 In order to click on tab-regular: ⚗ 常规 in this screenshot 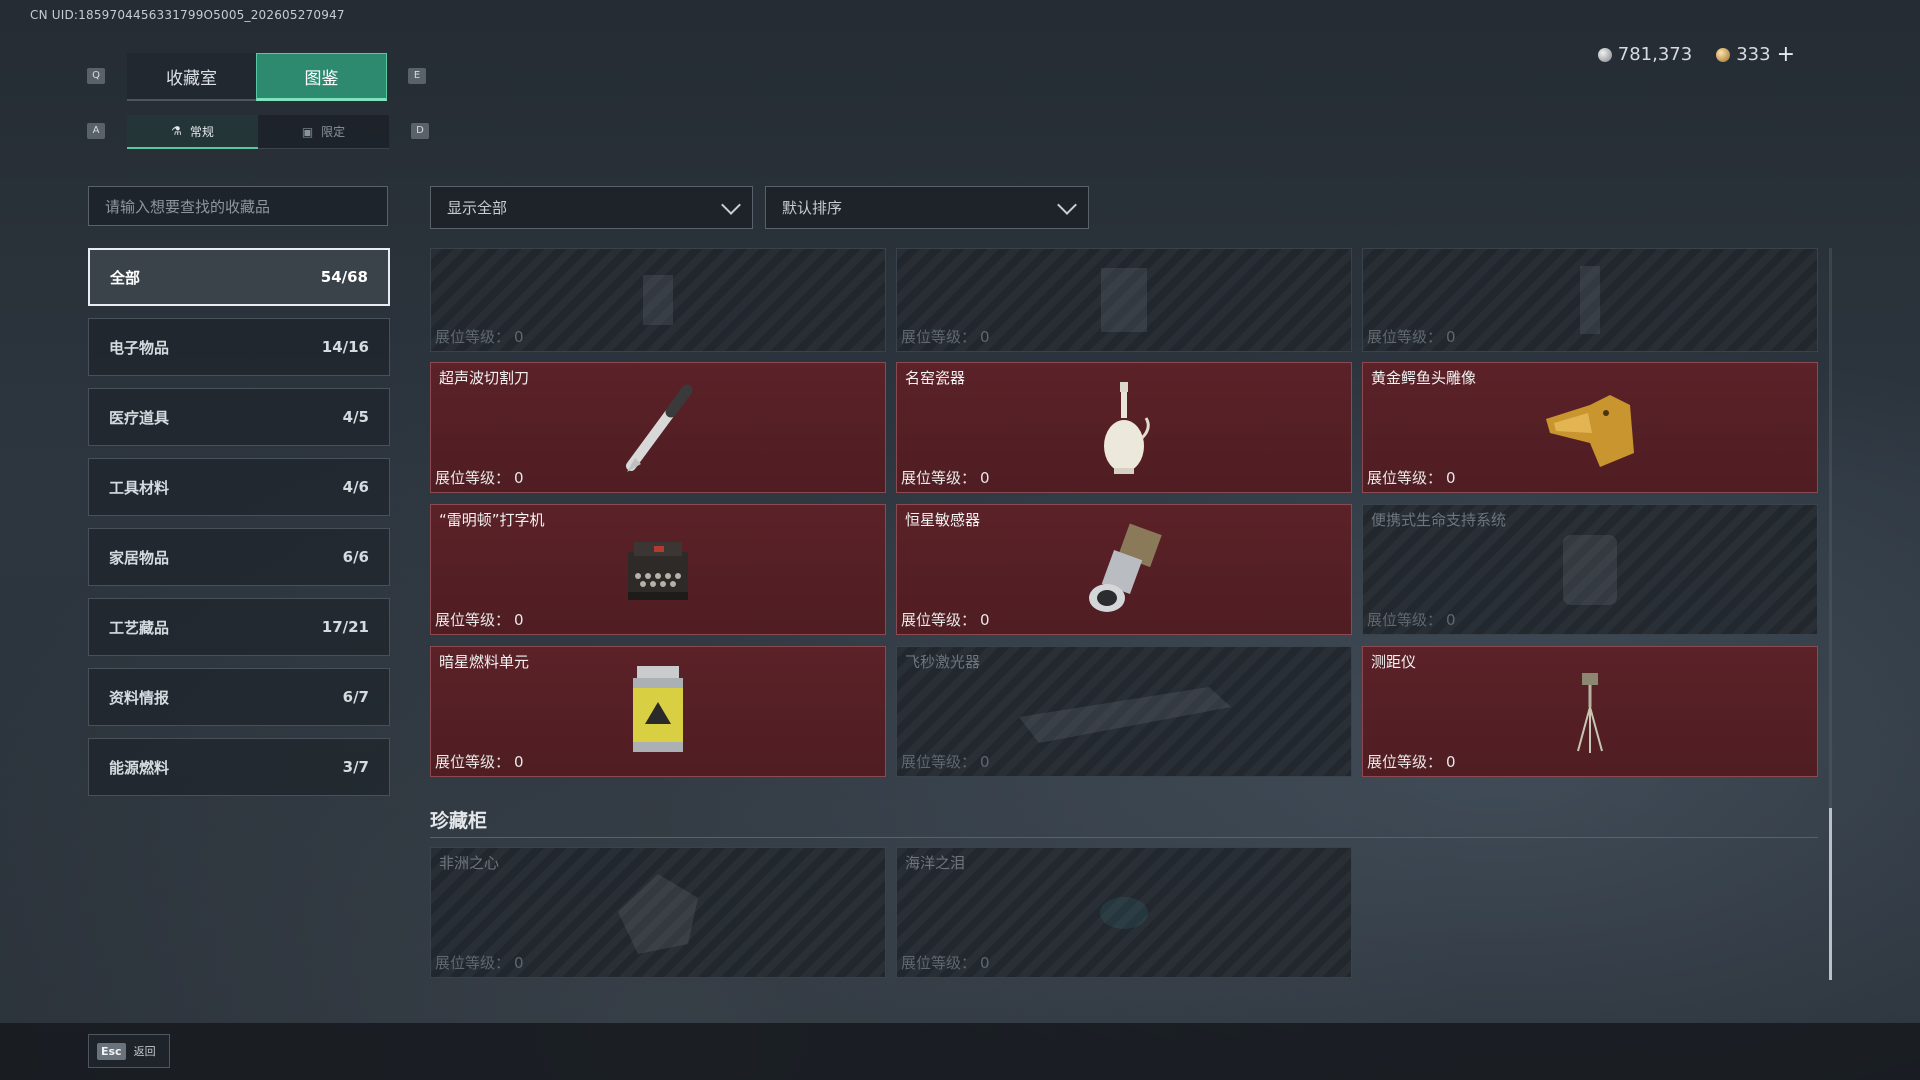, I will do `click(192, 132)`.